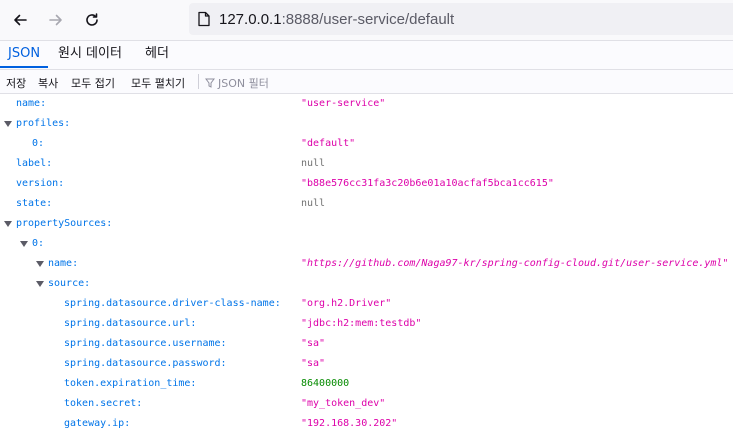 This screenshot has height=435, width=733. Describe the element at coordinates (172, 303) in the screenshot. I see `json-key: spring.datasource.driver-class-name:` at that location.